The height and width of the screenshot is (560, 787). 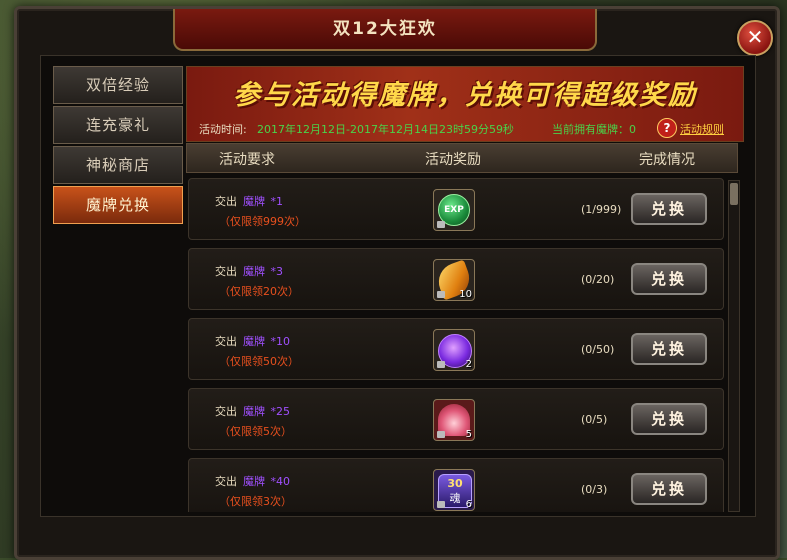 What do you see at coordinates (118, 165) in the screenshot?
I see `tab-mystery-shop: 神秘商店` at bounding box center [118, 165].